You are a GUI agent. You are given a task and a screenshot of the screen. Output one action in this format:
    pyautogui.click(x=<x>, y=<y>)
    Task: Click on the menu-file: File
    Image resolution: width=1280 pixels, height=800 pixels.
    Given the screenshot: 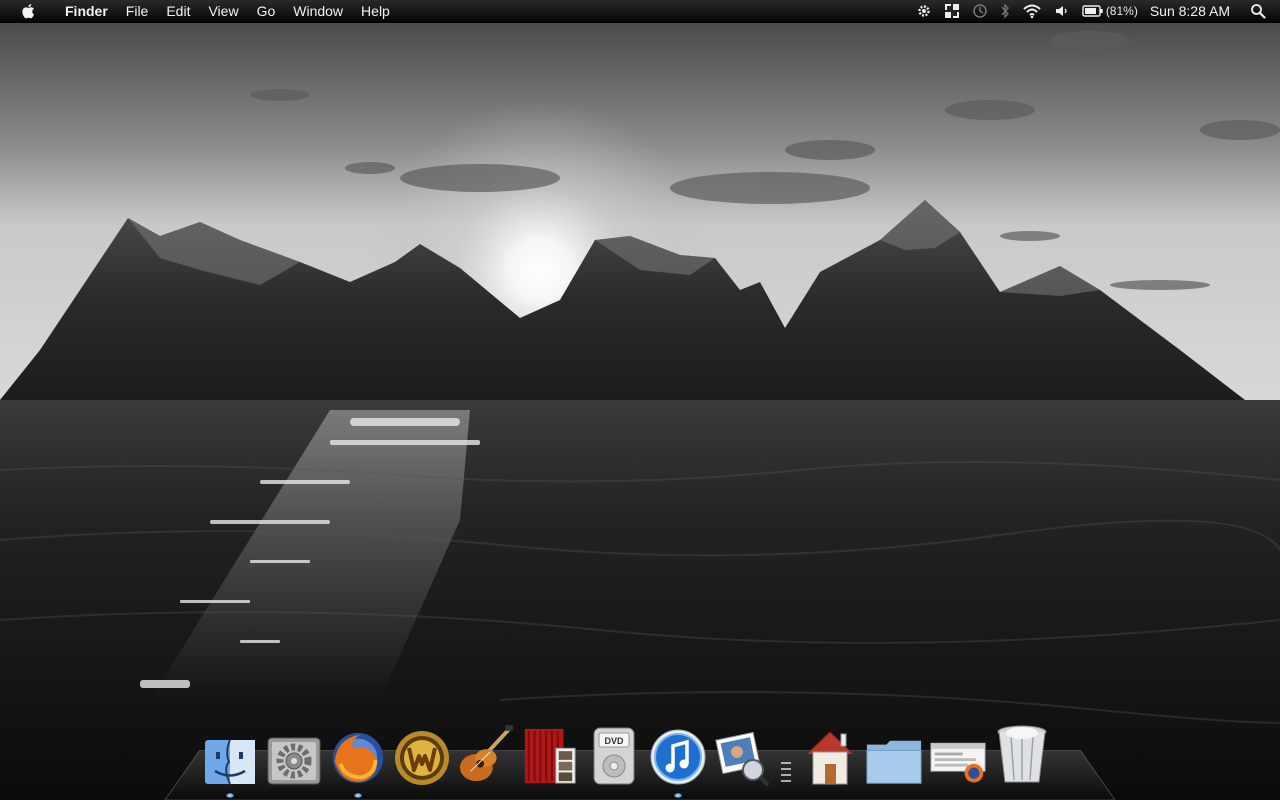 What is the action you would take?
    pyautogui.click(x=137, y=11)
    